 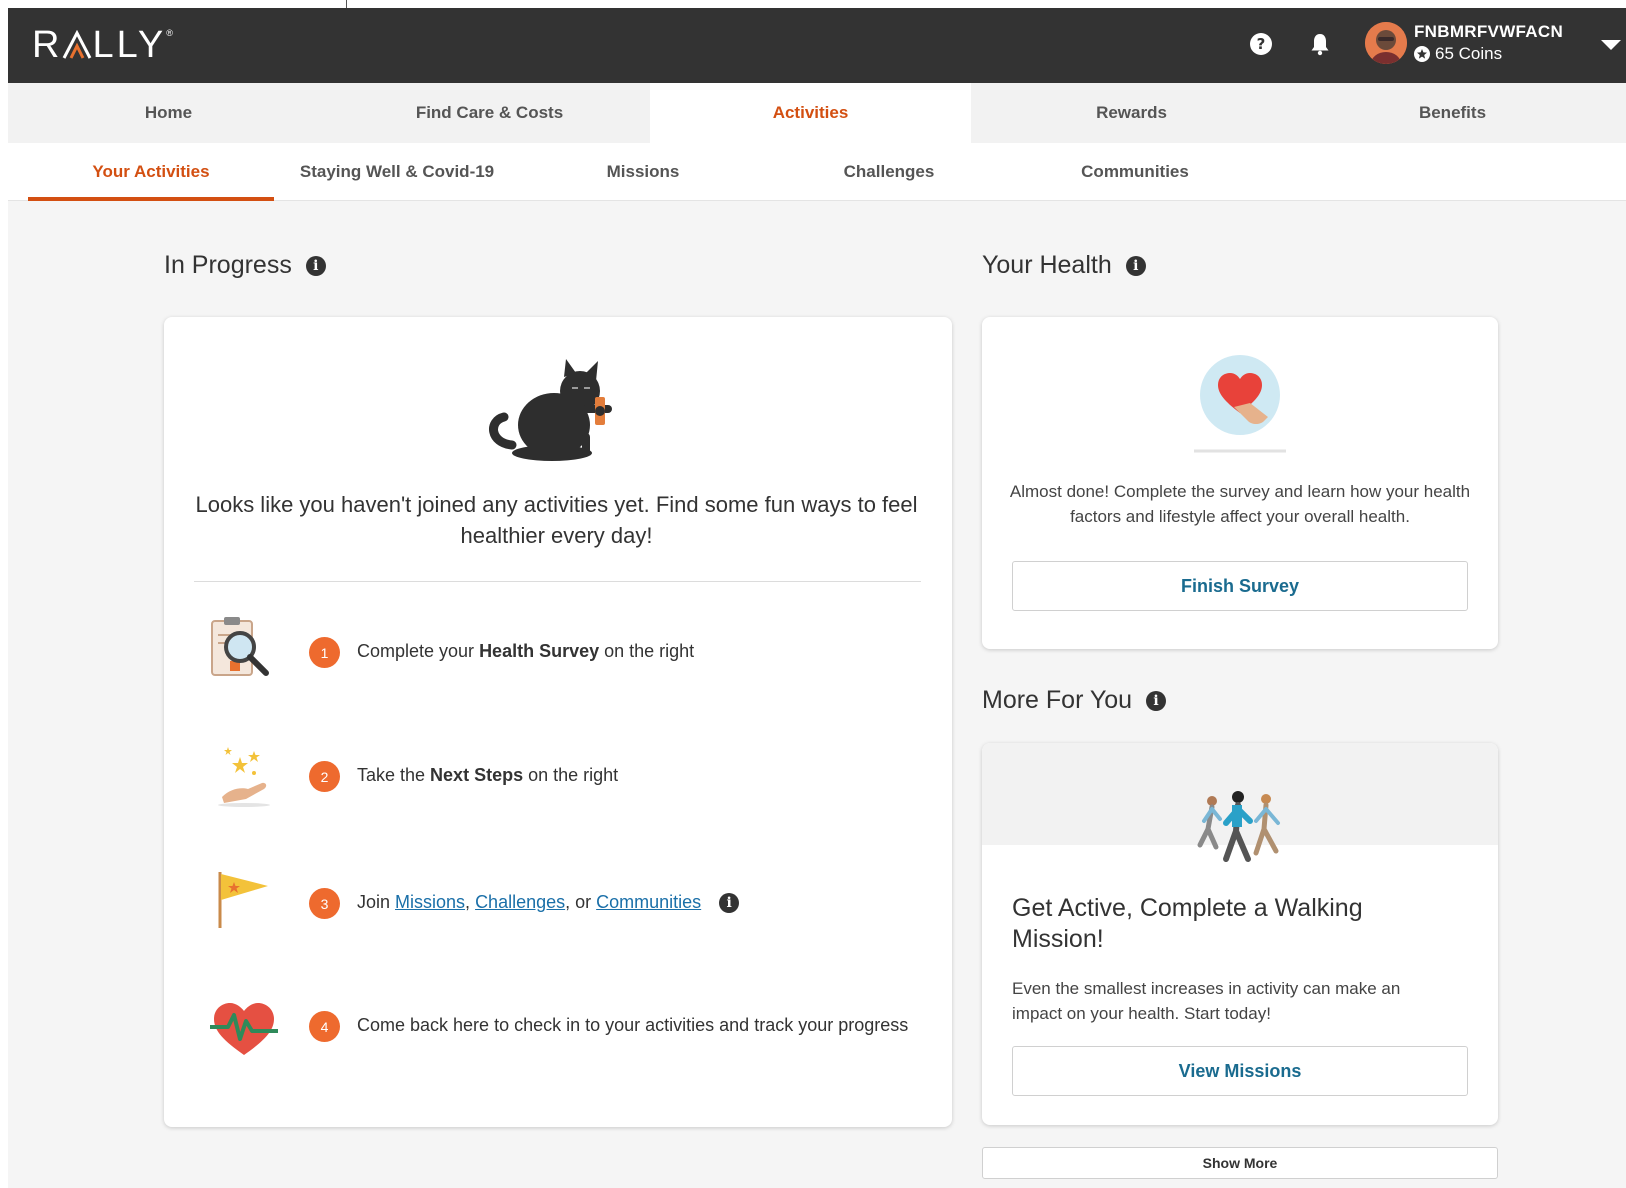 What do you see at coordinates (557, 581) in the screenshot?
I see `divider` at bounding box center [557, 581].